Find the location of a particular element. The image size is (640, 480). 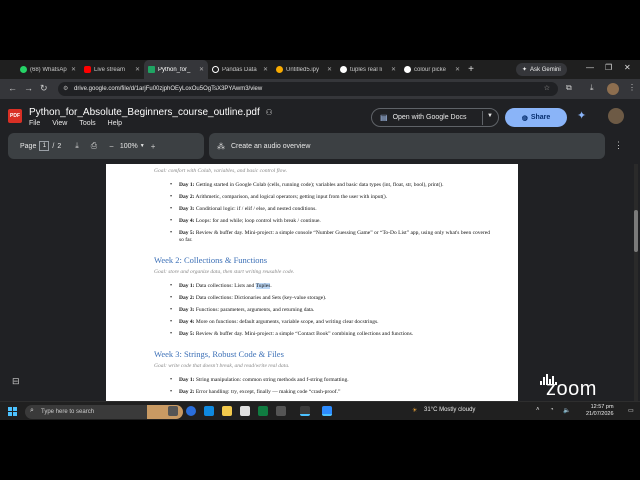

gemini-icon: ✦ is located at coordinates (581, 115).